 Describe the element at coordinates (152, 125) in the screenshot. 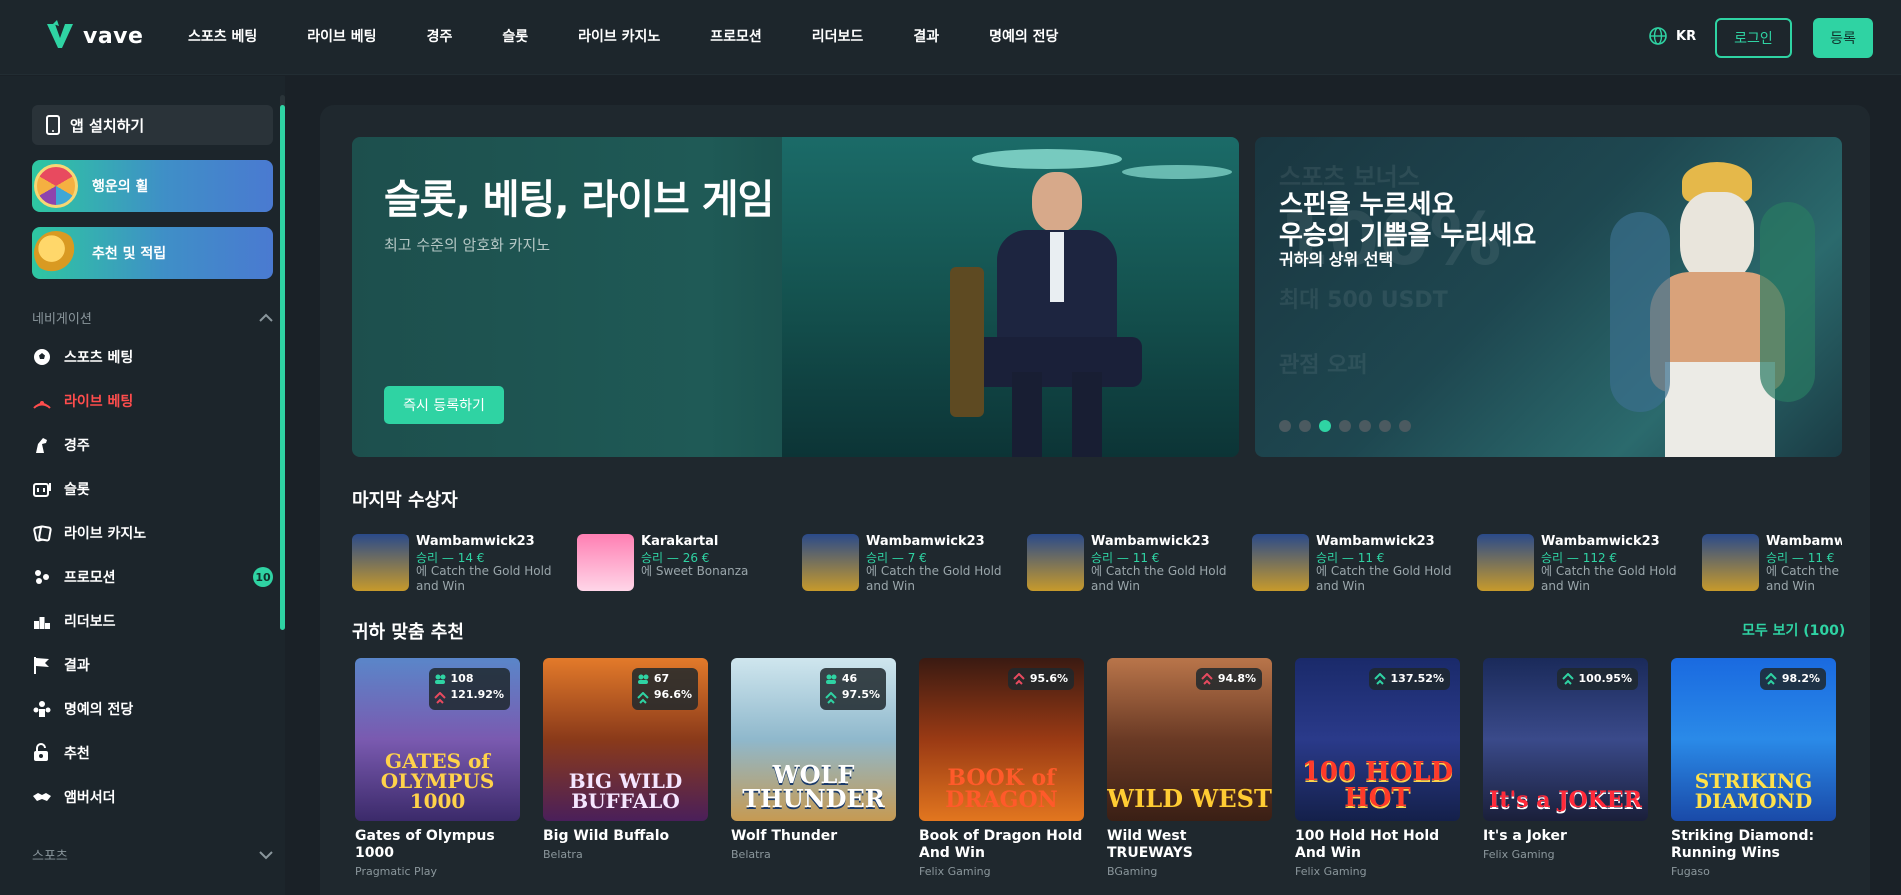

I see `app-install-button: 앱 설치하기` at that location.